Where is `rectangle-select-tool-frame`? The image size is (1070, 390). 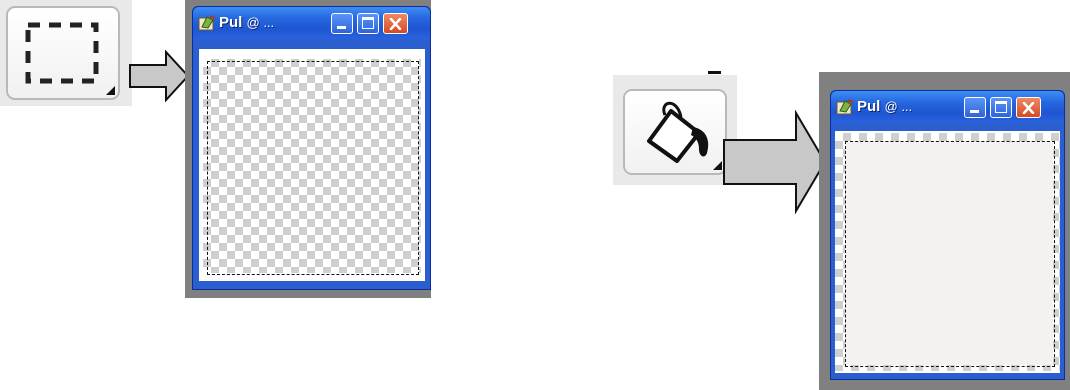 rectangle-select-tool-frame is located at coordinates (66, 53).